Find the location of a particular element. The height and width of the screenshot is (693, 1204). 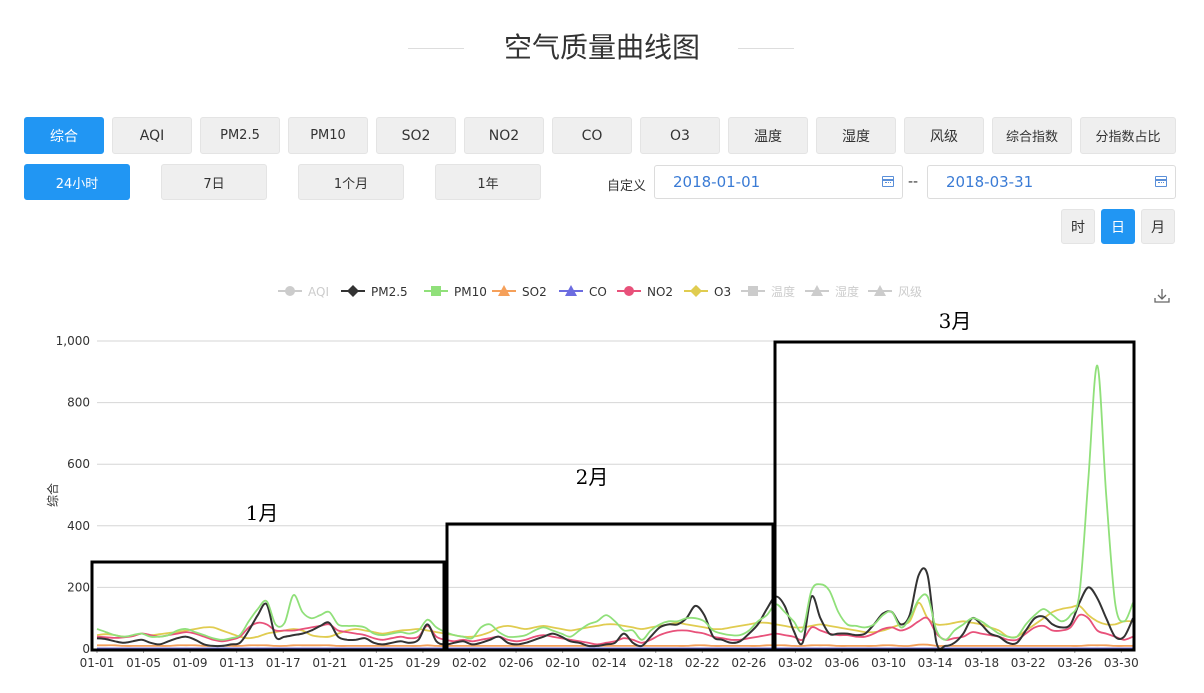

legend-label: 风级 is located at coordinates (910, 292).